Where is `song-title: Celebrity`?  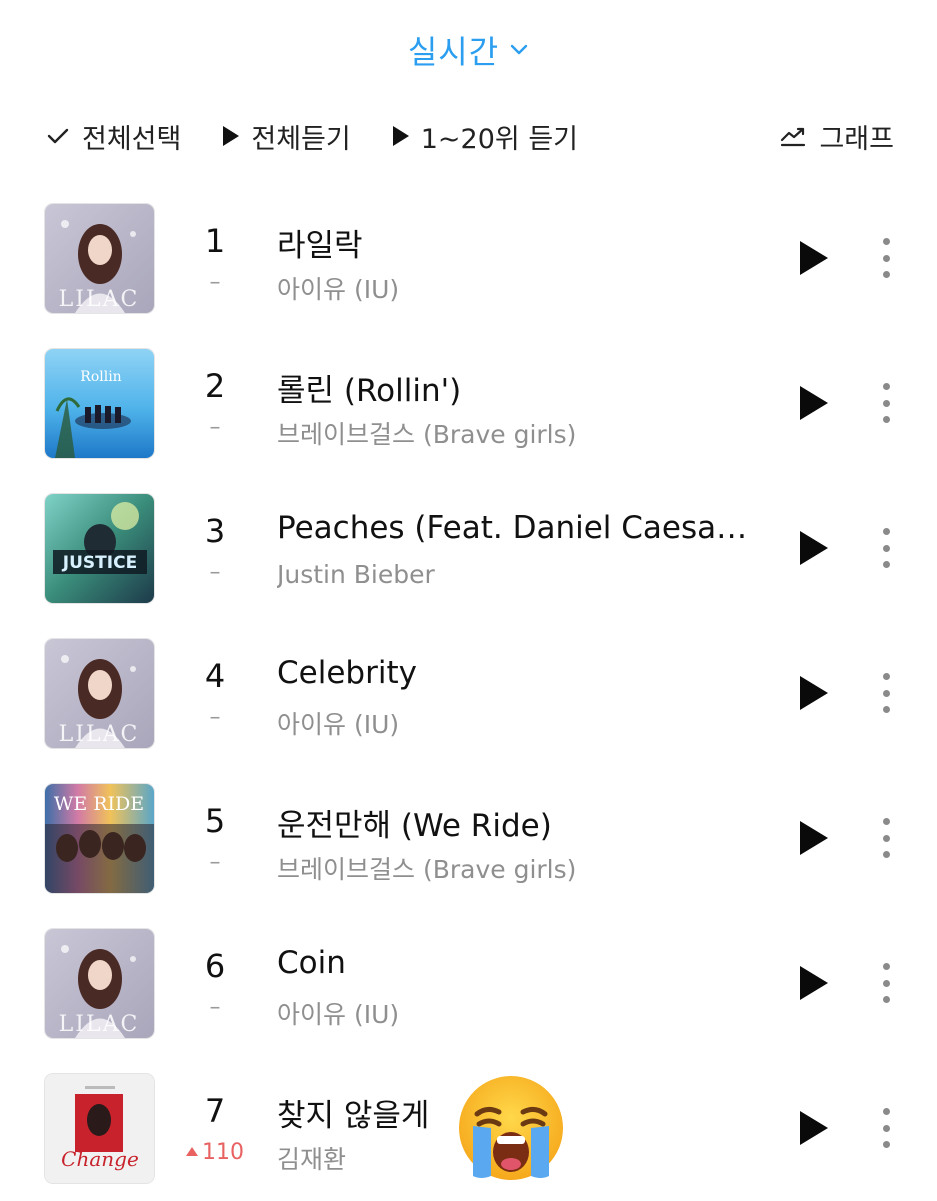
song-title: Celebrity is located at coordinates (517, 673).